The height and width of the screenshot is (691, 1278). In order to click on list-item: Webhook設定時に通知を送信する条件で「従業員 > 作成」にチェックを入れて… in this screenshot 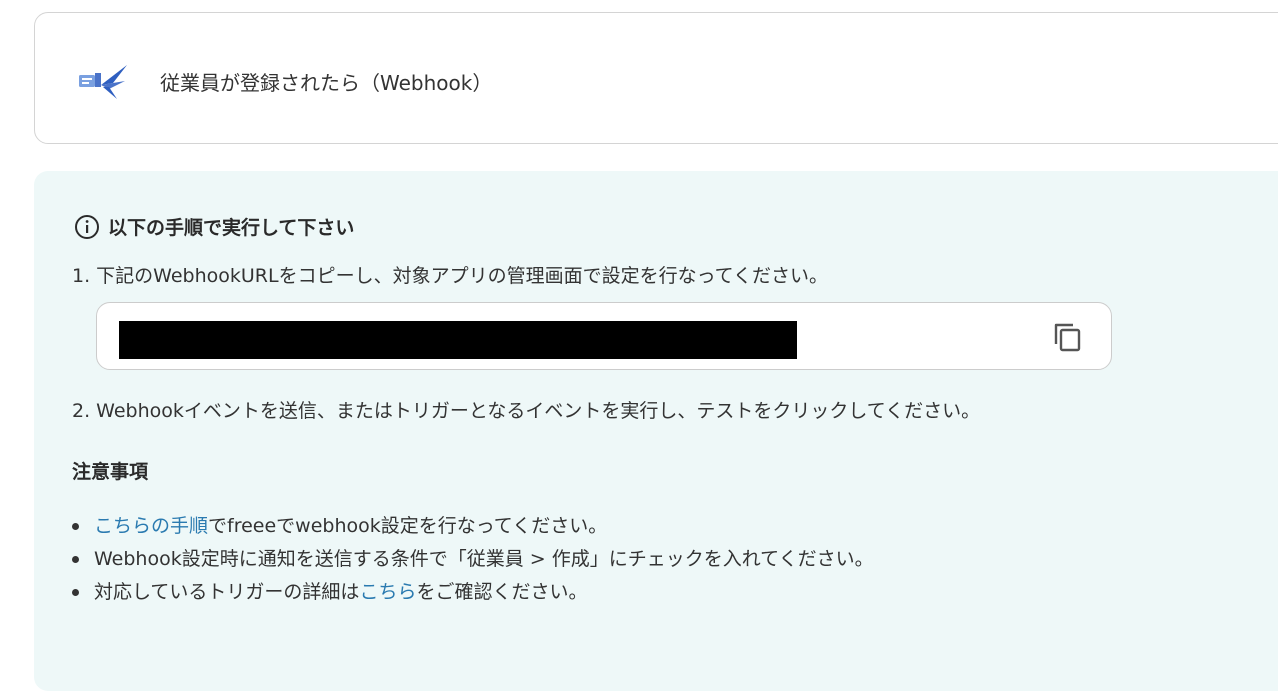, I will do `click(473, 560)`.